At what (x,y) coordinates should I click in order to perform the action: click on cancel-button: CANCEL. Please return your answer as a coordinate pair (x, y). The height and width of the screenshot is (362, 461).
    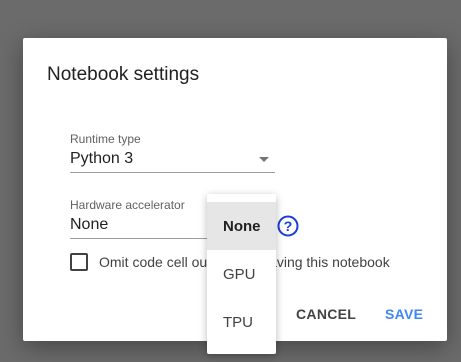
    Looking at the image, I should click on (326, 314).